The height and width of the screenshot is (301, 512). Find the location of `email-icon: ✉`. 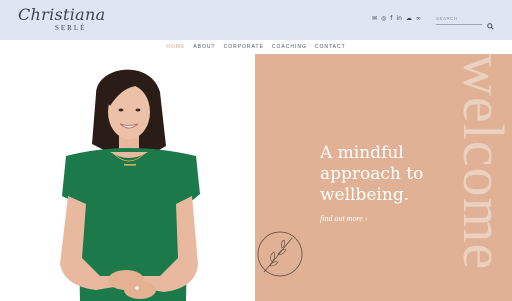

email-icon: ✉ is located at coordinates (374, 18).